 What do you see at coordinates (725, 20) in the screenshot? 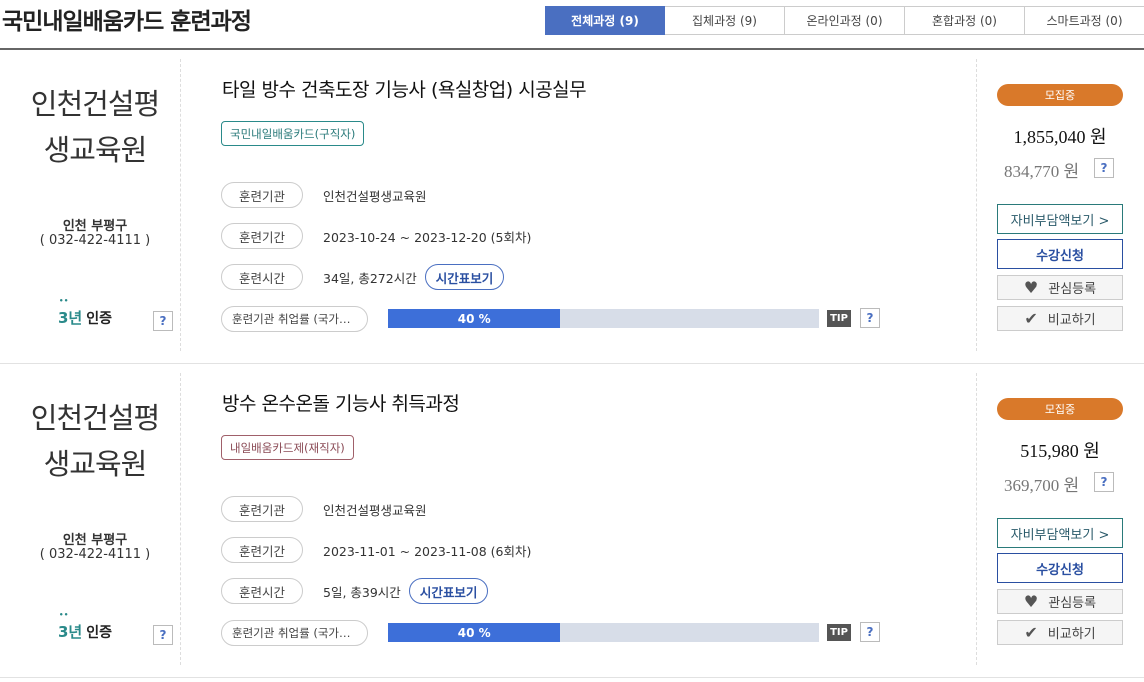
I see `tab-classroom: 집체과정 (9)` at bounding box center [725, 20].